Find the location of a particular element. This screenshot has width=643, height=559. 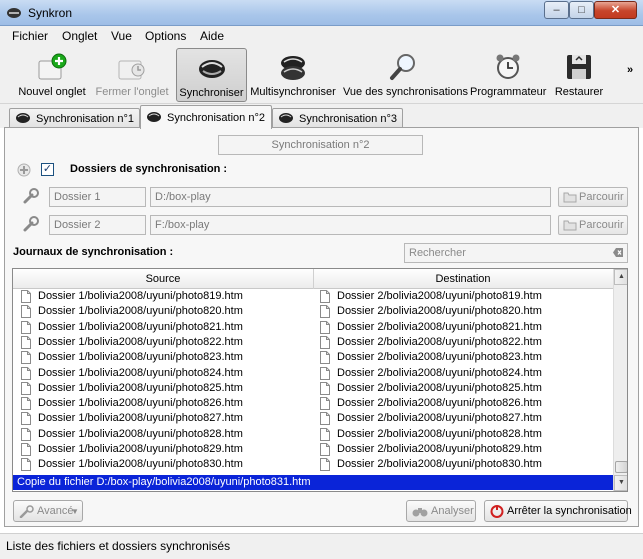

tab-sync-1: Synchronisation n°1 is located at coordinates (74, 118).